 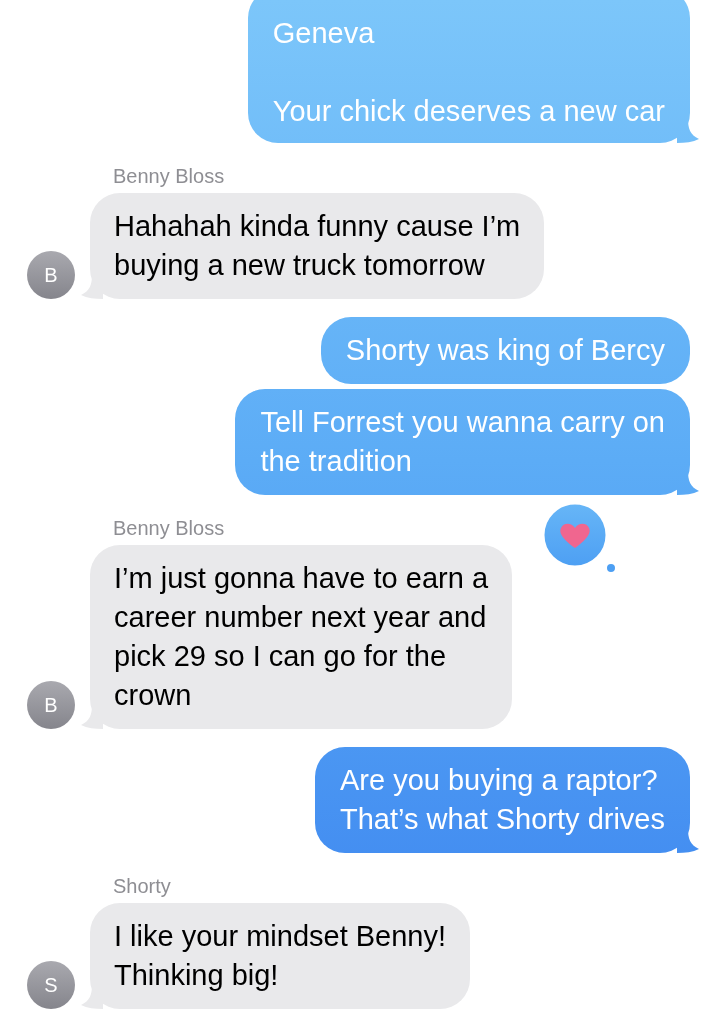 What do you see at coordinates (505, 350) in the screenshot?
I see `sent-message-bubble: Shorty was king of Bercy` at bounding box center [505, 350].